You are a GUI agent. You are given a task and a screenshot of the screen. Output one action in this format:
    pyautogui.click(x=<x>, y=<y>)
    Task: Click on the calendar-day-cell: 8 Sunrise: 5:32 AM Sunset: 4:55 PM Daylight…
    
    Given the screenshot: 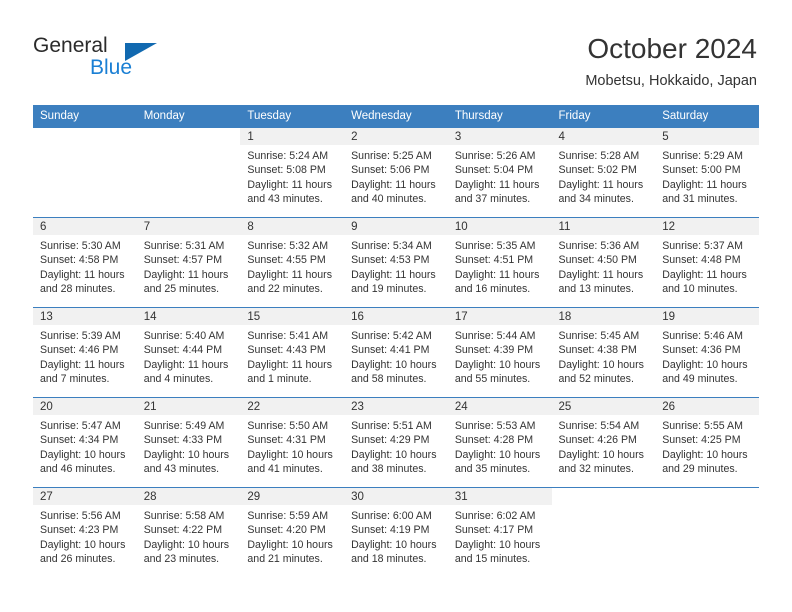 What is the action you would take?
    pyautogui.click(x=292, y=262)
    